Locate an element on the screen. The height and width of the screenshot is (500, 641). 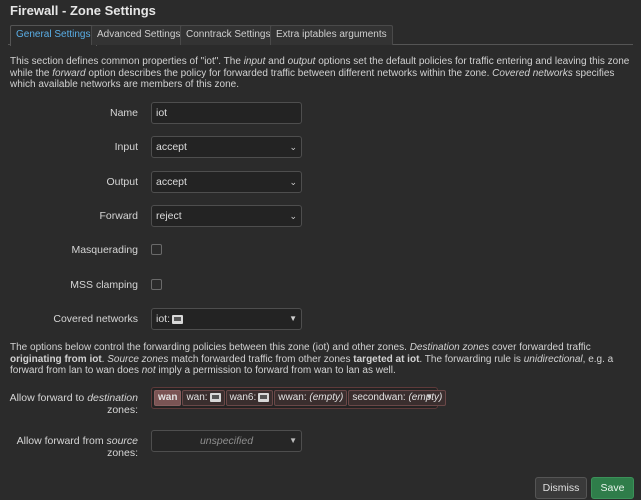
forward-label: Forward is located at coordinates (118, 216).